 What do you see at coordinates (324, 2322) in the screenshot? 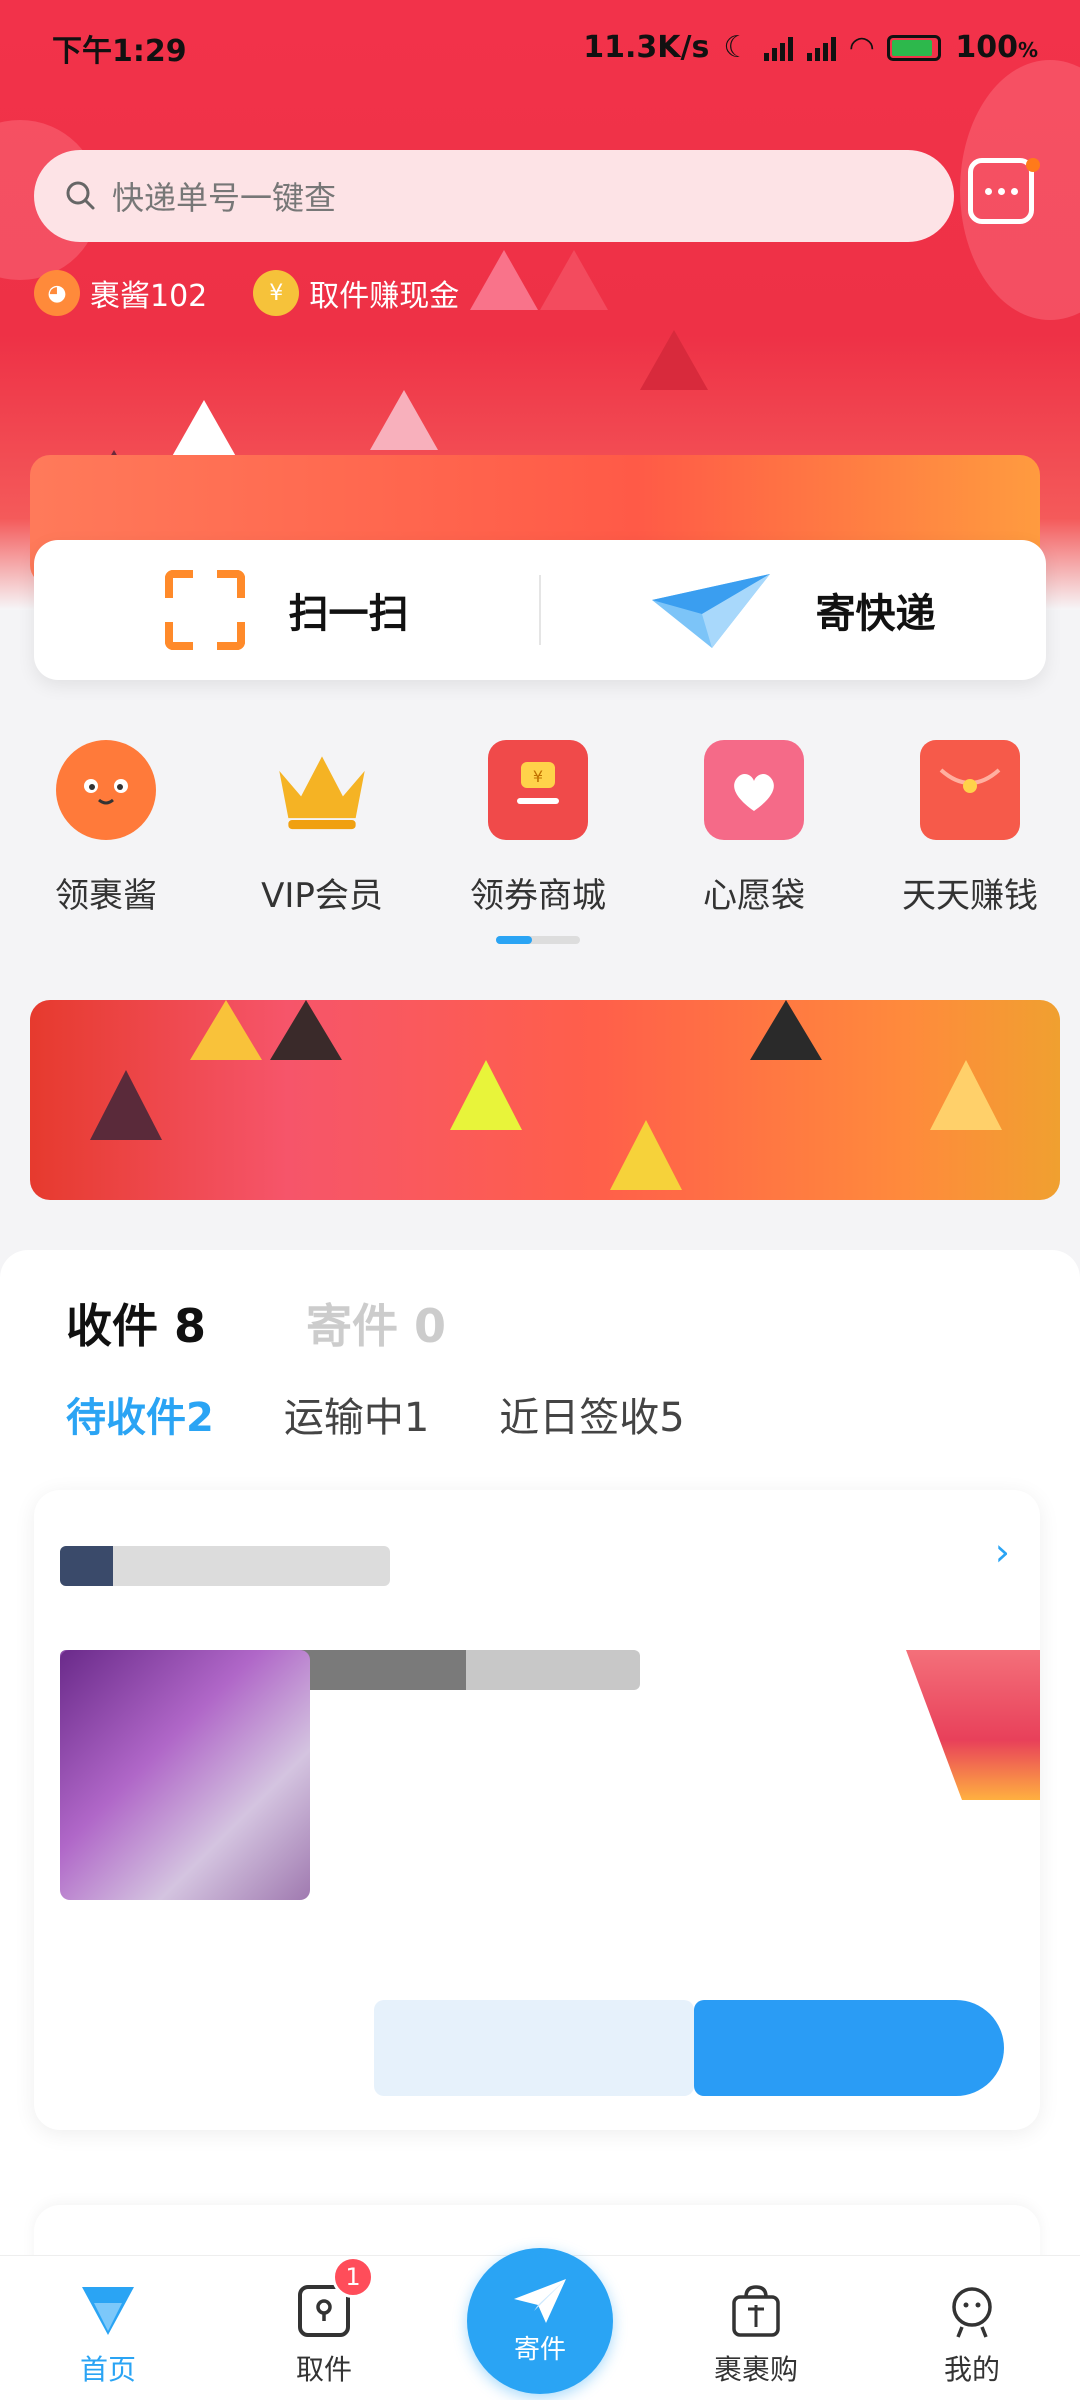
I see `nav-pickup: 1 取件` at bounding box center [324, 2322].